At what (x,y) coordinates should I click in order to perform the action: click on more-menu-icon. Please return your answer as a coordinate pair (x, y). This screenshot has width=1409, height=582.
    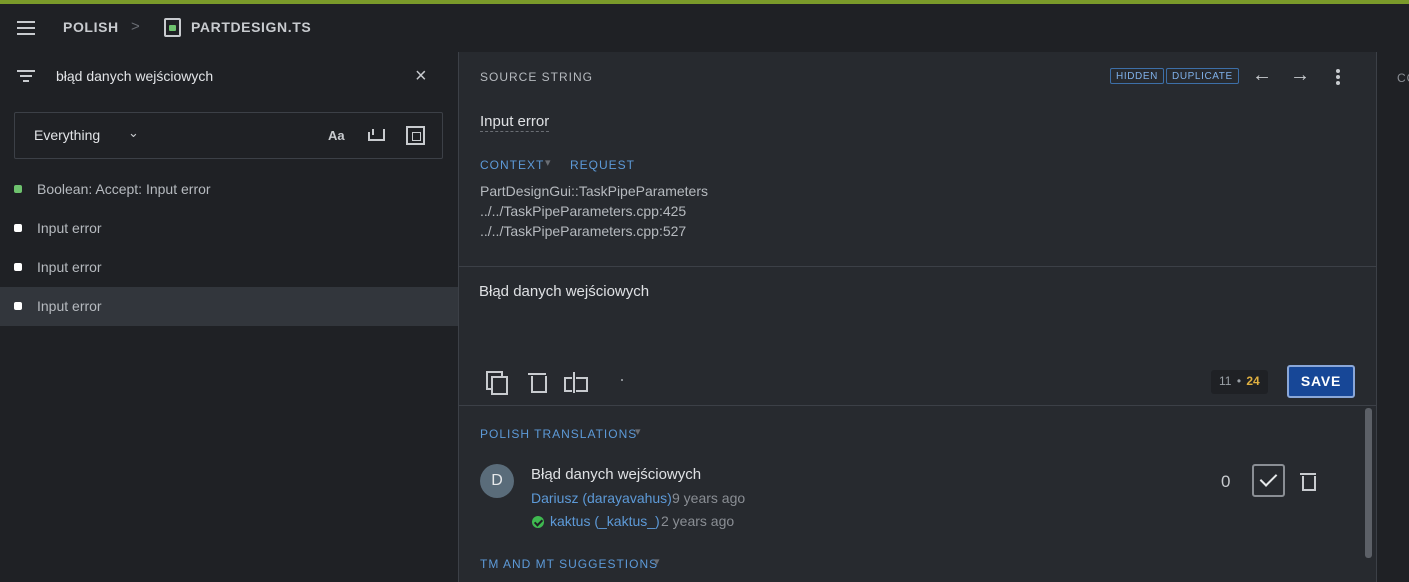
    Looking at the image, I should click on (1338, 77).